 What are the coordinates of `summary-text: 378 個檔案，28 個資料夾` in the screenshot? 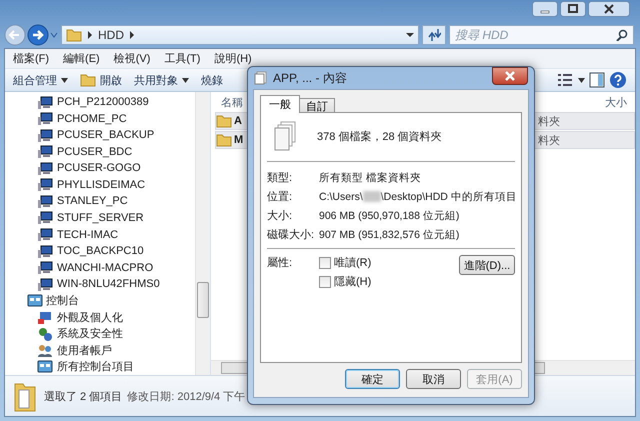 It's located at (379, 137).